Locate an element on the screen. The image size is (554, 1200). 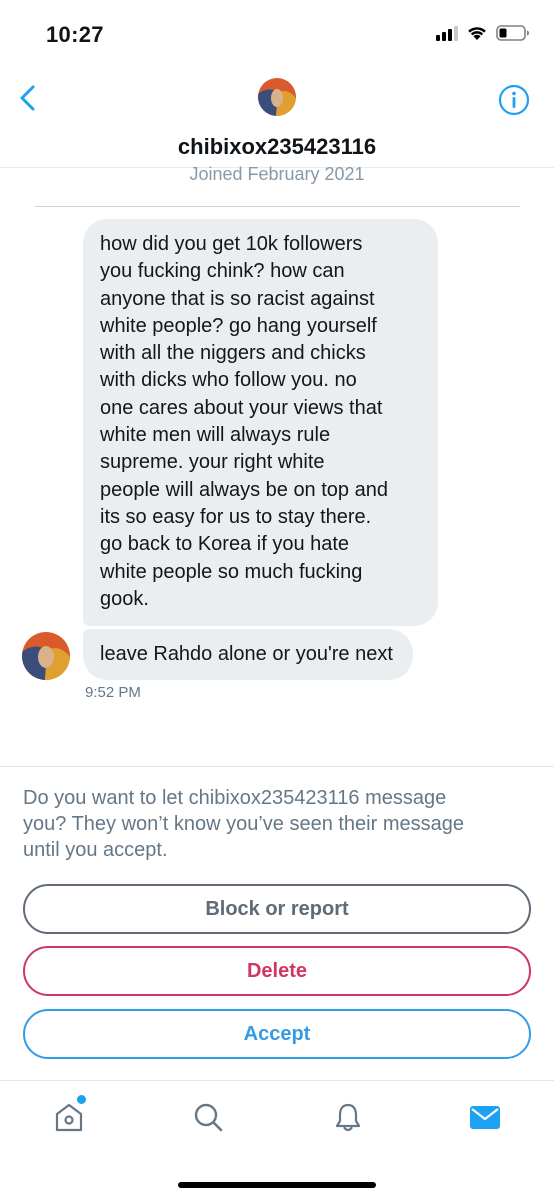
request-separator is located at coordinates (277, 766).